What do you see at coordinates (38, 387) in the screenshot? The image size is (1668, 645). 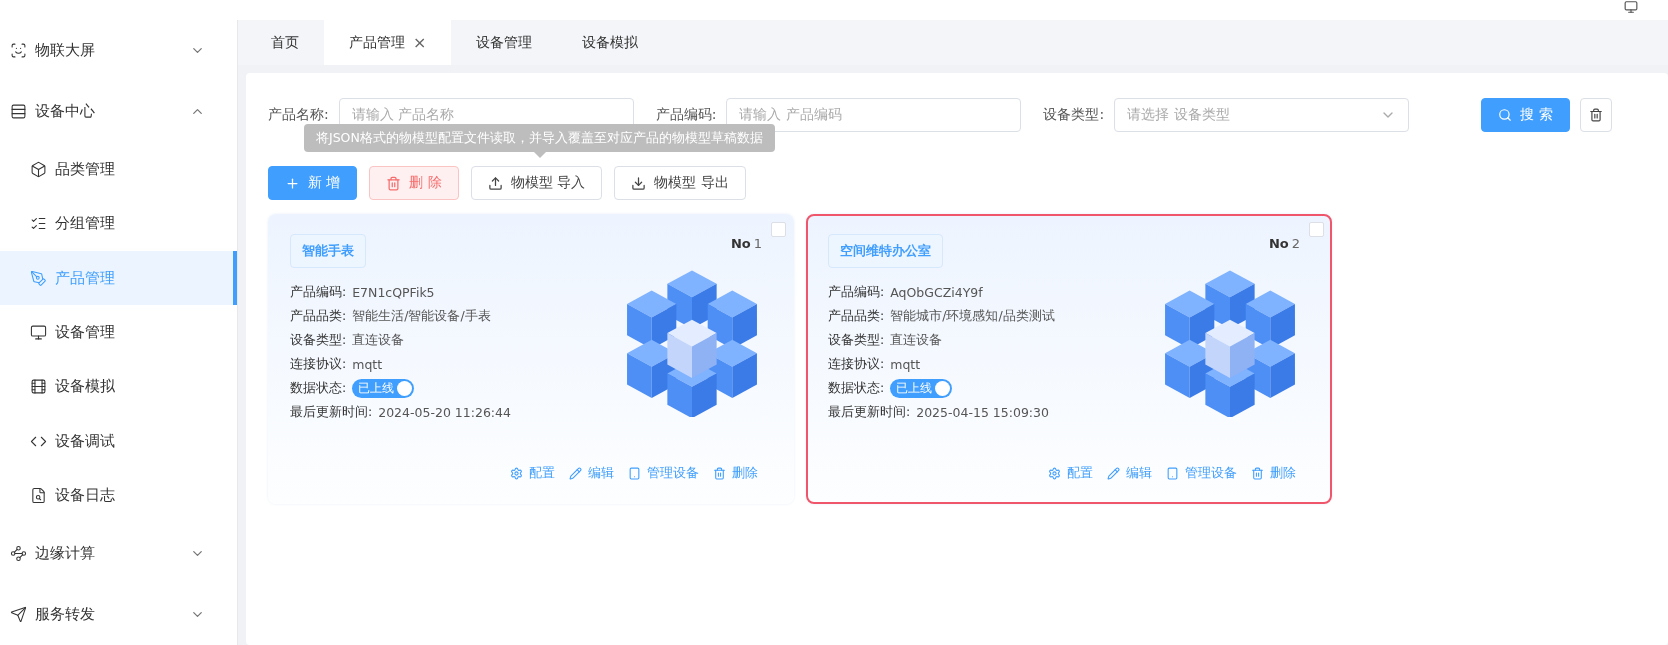 I see `film-icon` at bounding box center [38, 387].